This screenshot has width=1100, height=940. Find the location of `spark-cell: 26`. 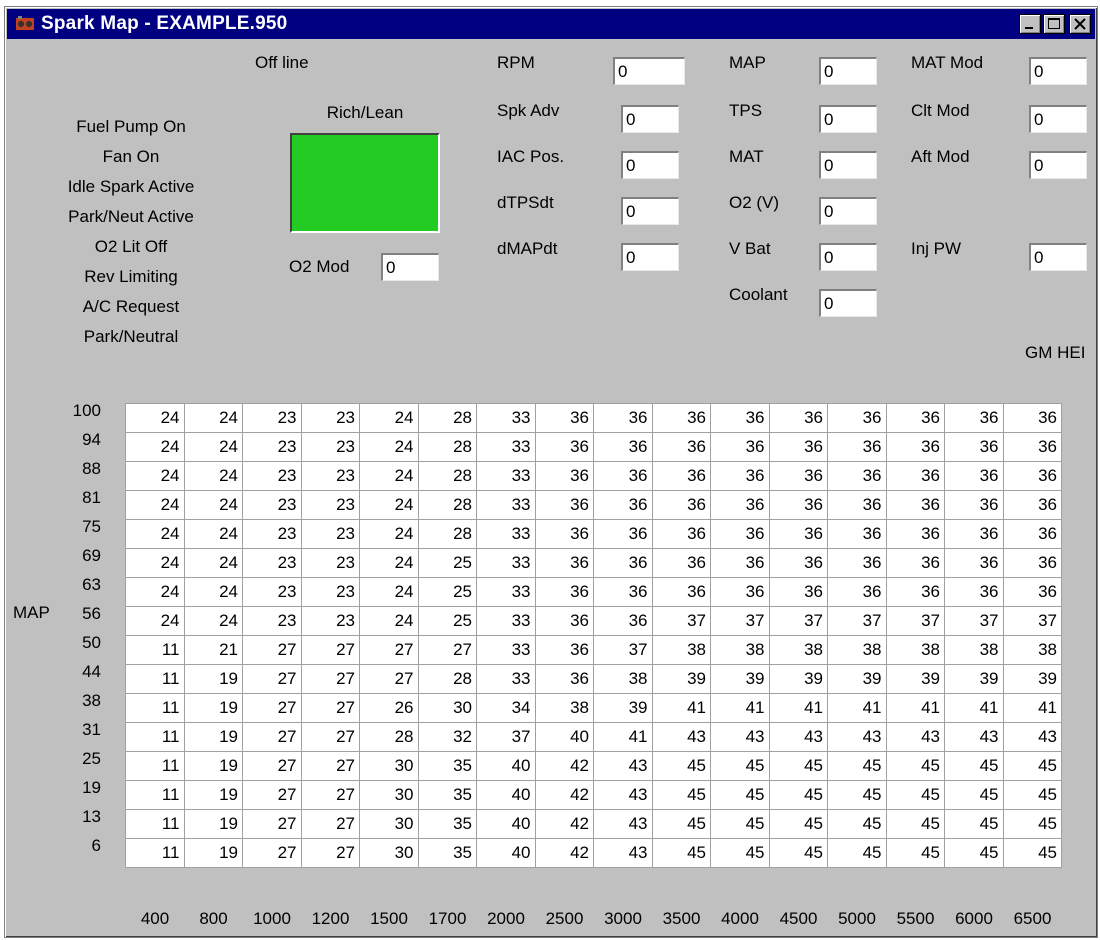

spark-cell: 26 is located at coordinates (389, 708).